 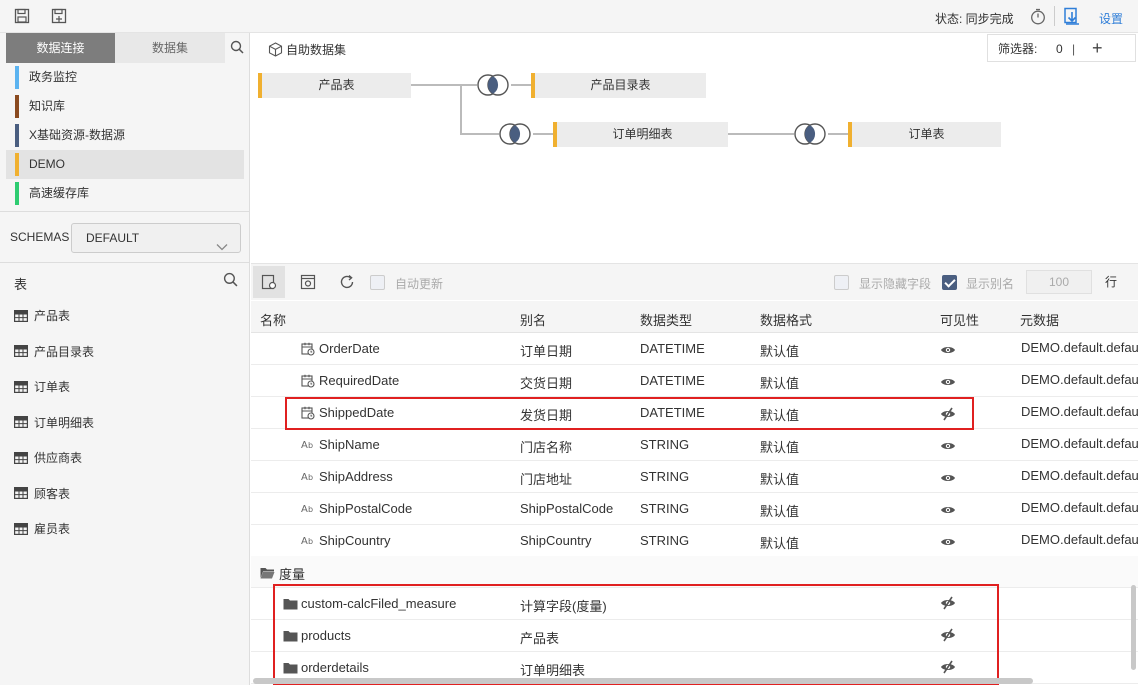 I want to click on grid-toolbar: 自动更新 显示隐藏字段 显示别名 100 行, so click(x=694, y=281).